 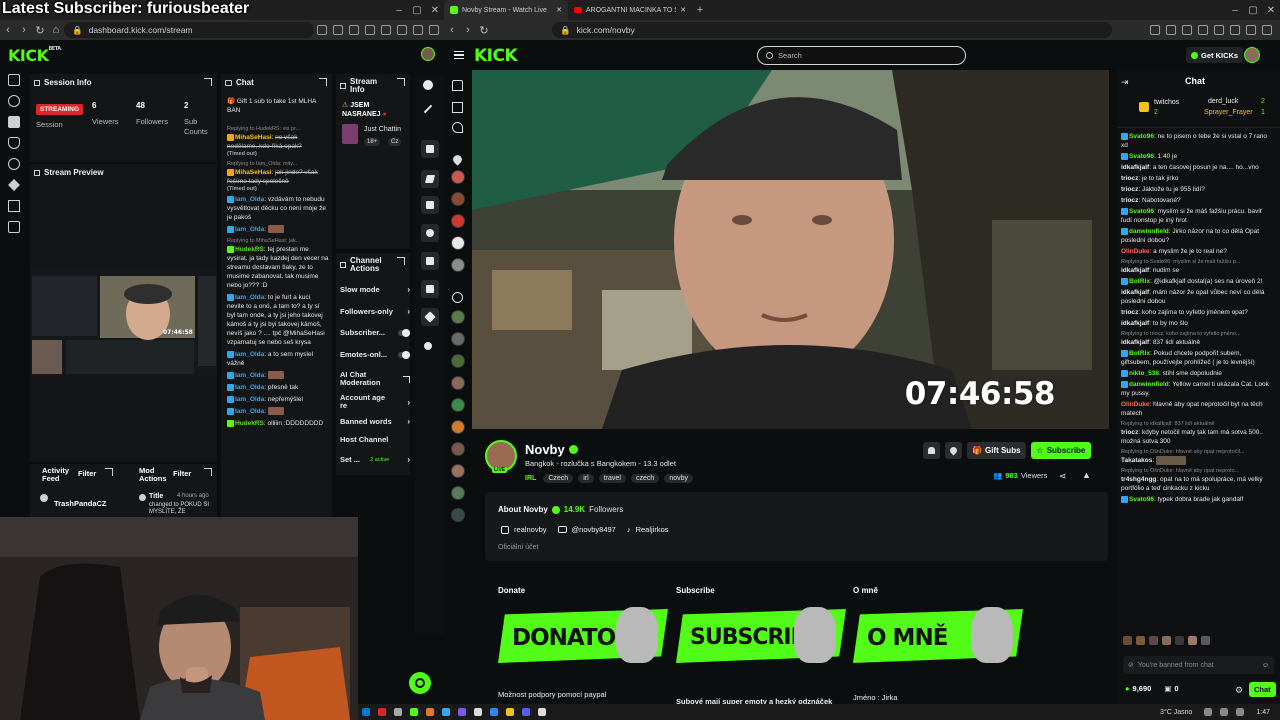 What do you see at coordinates (558, 478) in the screenshot?
I see `tag: Czech` at bounding box center [558, 478].